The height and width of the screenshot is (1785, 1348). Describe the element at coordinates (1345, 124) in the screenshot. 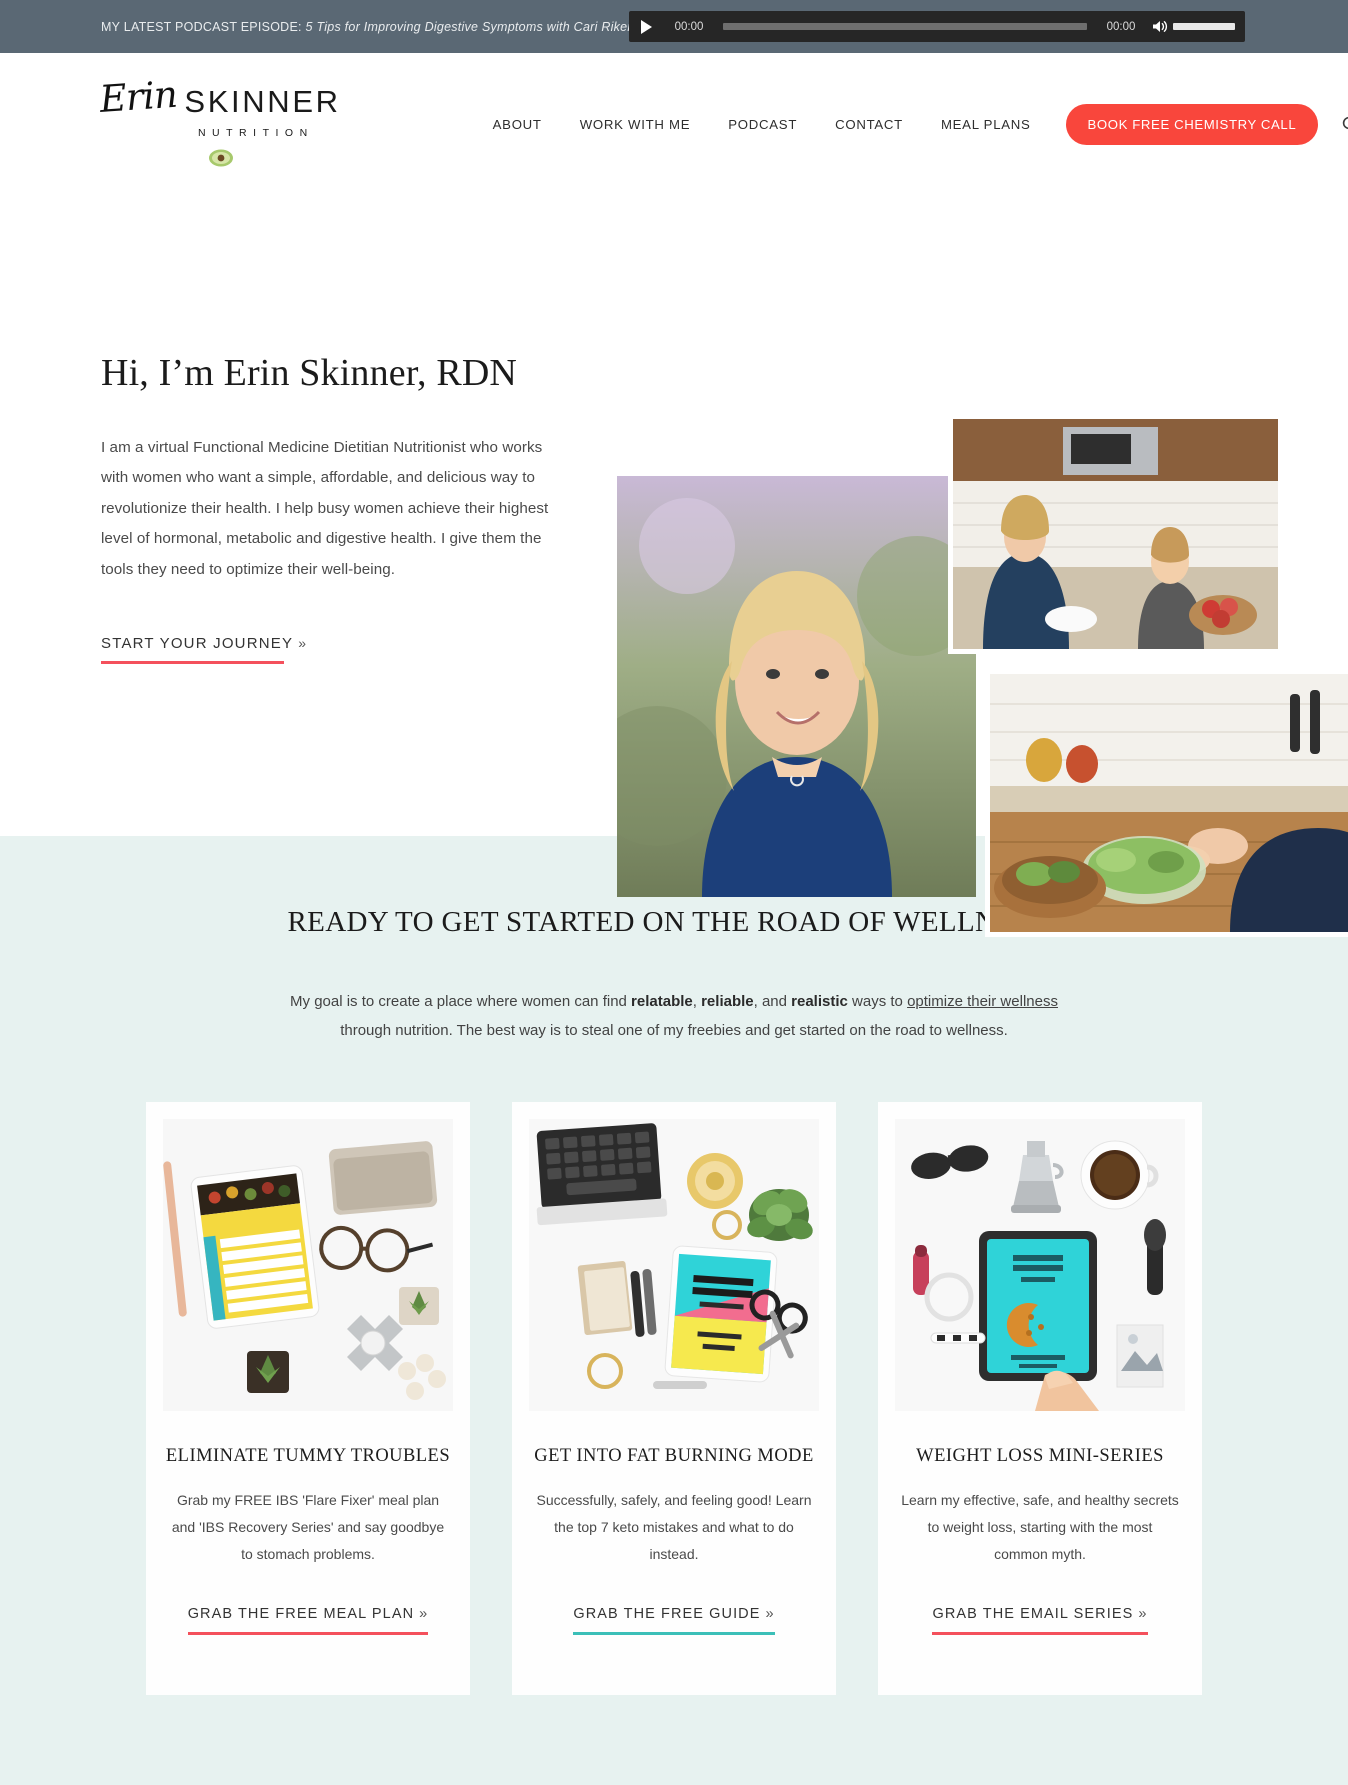

I see `search-icon` at that location.